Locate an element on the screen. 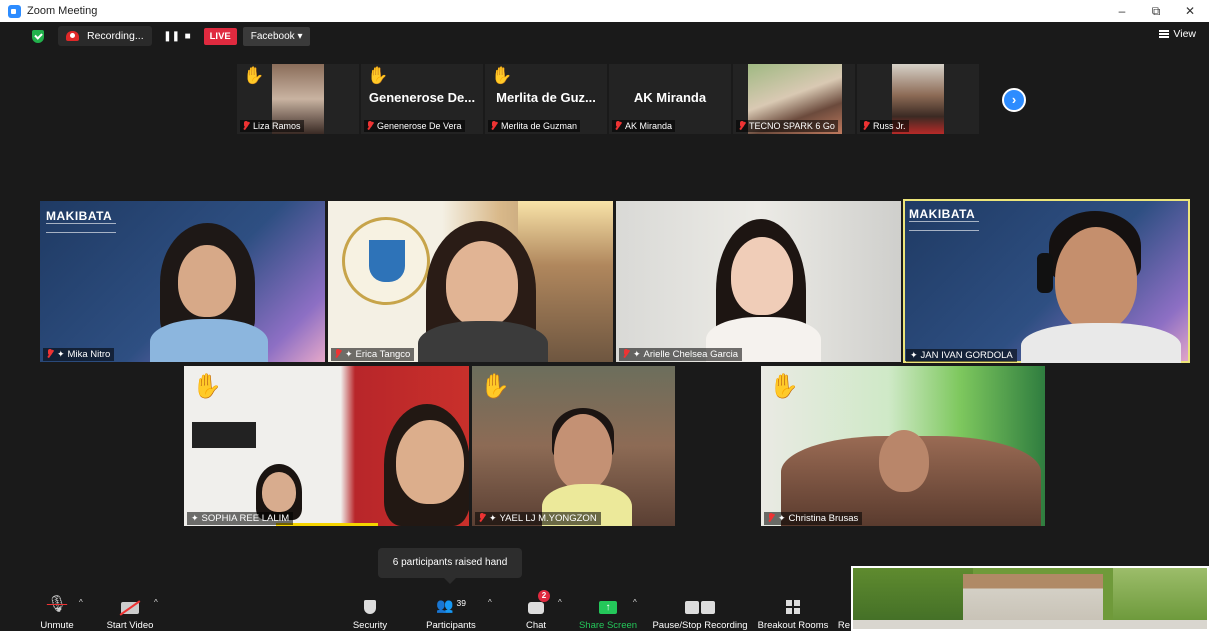  security-button: Security is located at coordinates (370, 609).